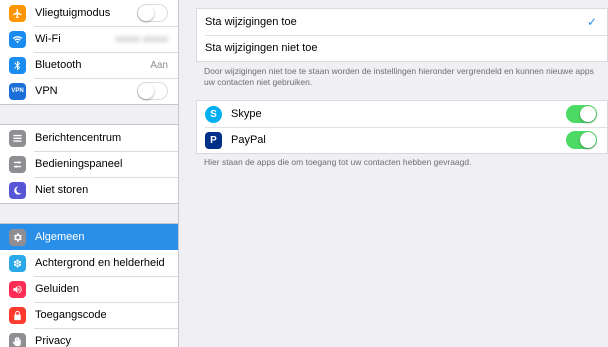  Describe the element at coordinates (159, 65) in the screenshot. I see `bluetooth-status-value: Aan` at that location.